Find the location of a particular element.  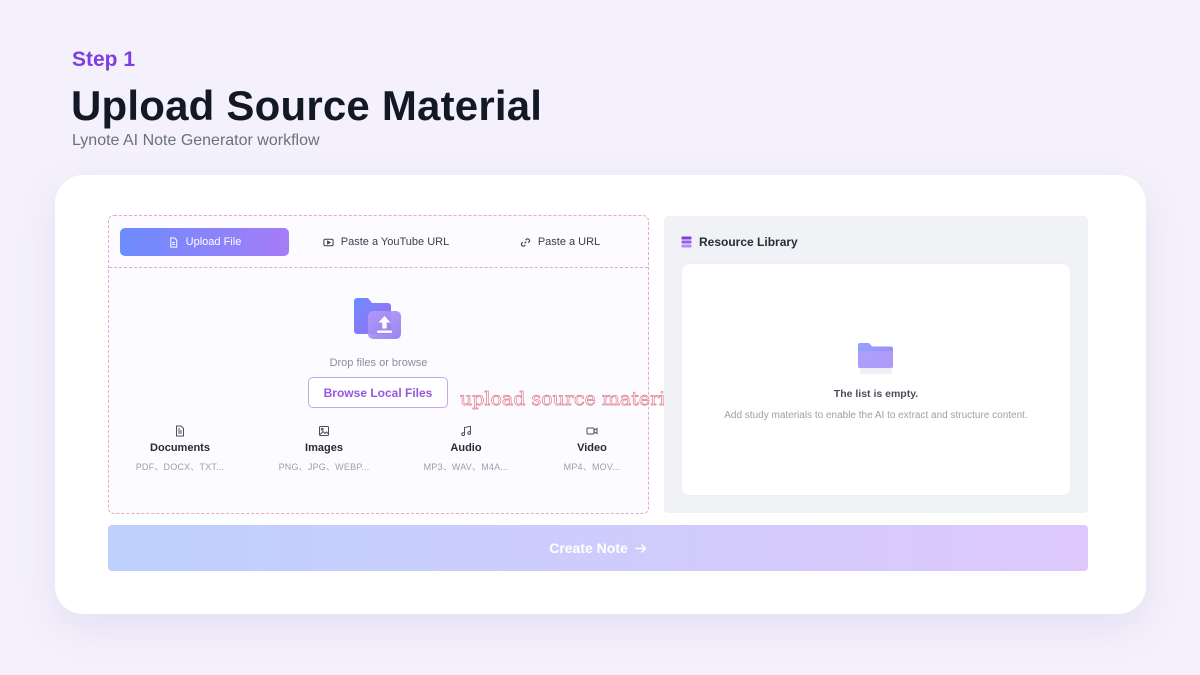

file-type-name: Documents is located at coordinates (180, 448).